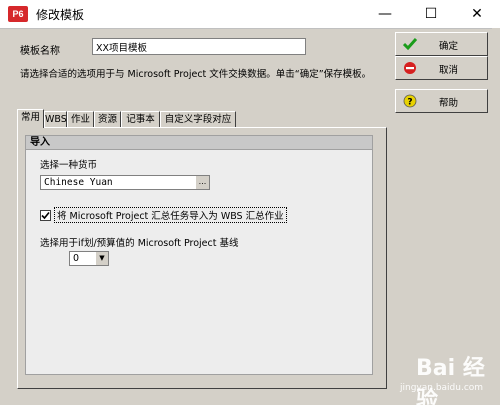 The image size is (500, 414). I want to click on tab-general: 常用, so click(30, 118).